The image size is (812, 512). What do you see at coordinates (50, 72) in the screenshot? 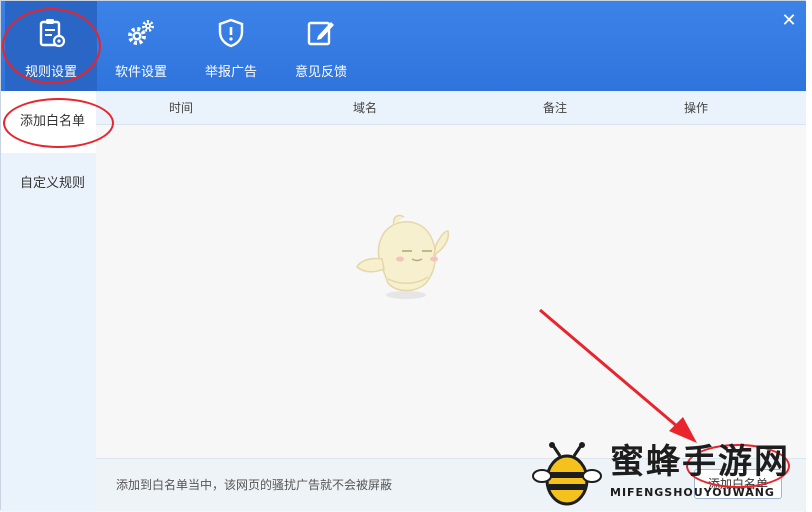
I see `tab-label: 规则设置` at bounding box center [50, 72].